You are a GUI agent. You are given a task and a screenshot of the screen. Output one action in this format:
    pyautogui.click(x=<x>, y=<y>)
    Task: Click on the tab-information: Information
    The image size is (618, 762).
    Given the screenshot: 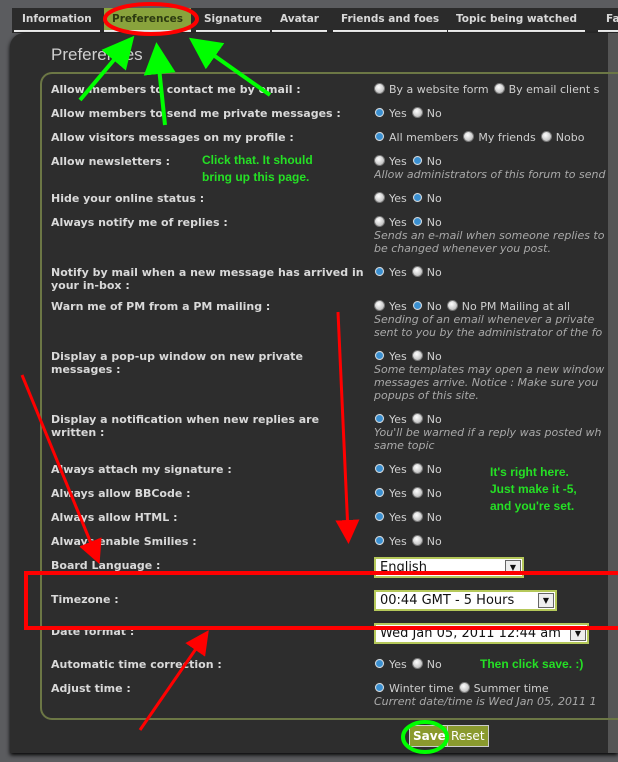 What is the action you would take?
    pyautogui.click(x=57, y=20)
    